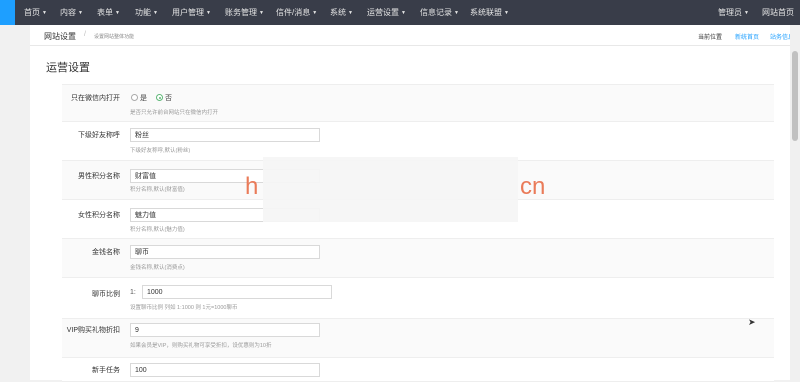  I want to click on nav-label: 管理员, so click(730, 12).